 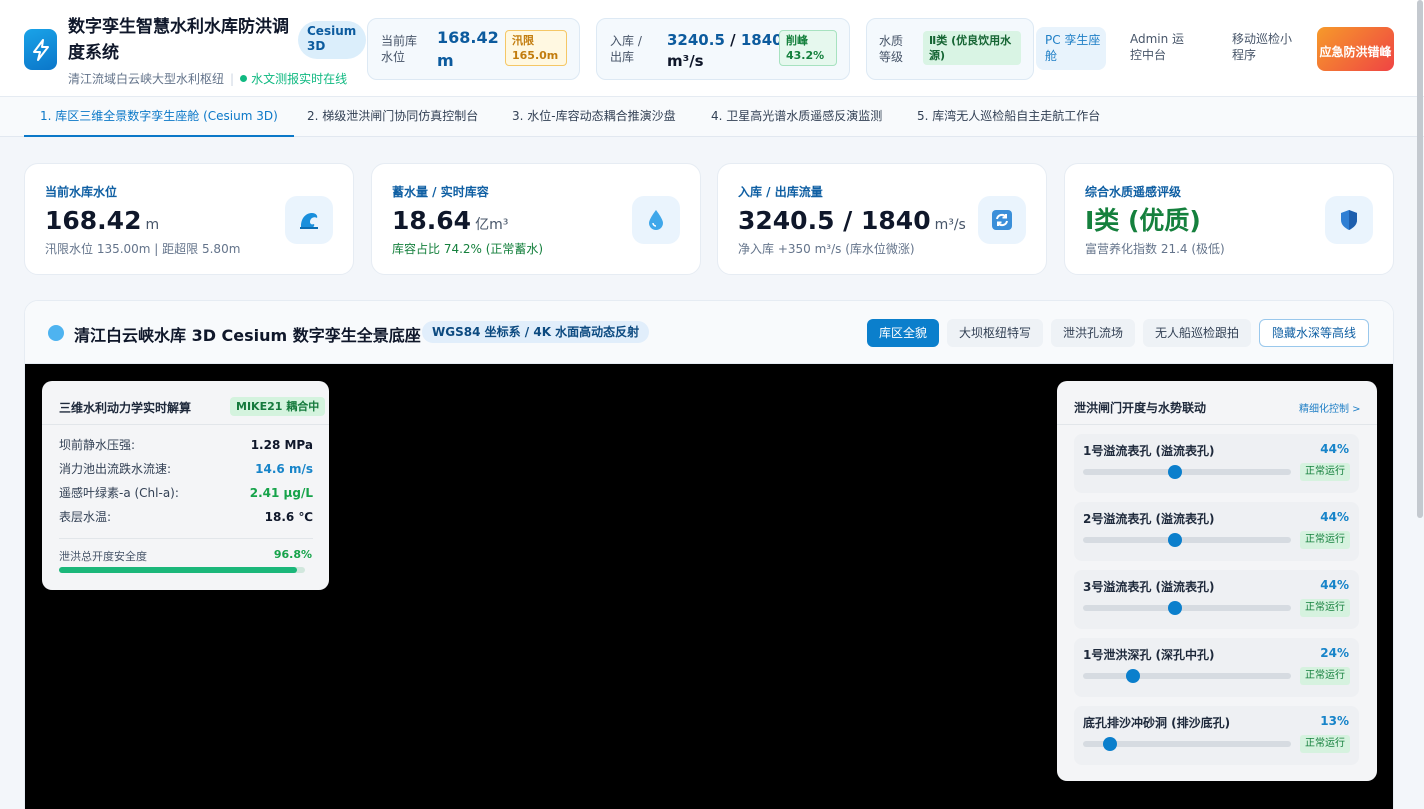 I want to click on gate-row: 1号泄洪深孔 (深孔中孔) 24% 正常运行, so click(x=1216, y=667).